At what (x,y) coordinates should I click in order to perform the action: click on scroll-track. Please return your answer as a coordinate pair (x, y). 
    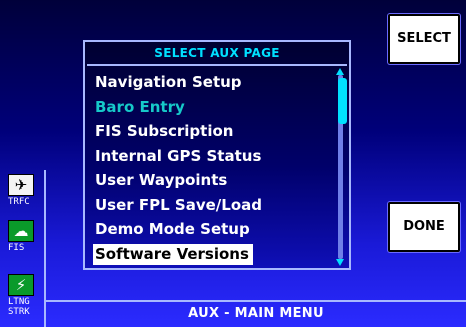
    Looking at the image, I should click on (342, 167).